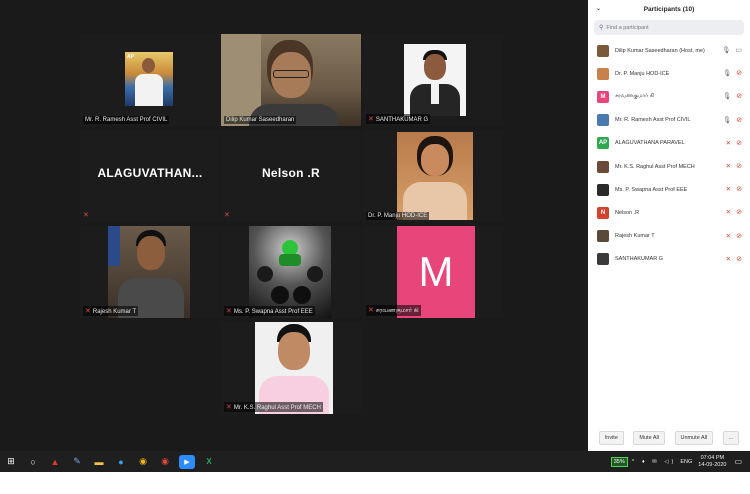 The width and height of the screenshot is (750, 494). I want to click on excel-icon: X, so click(209, 461).